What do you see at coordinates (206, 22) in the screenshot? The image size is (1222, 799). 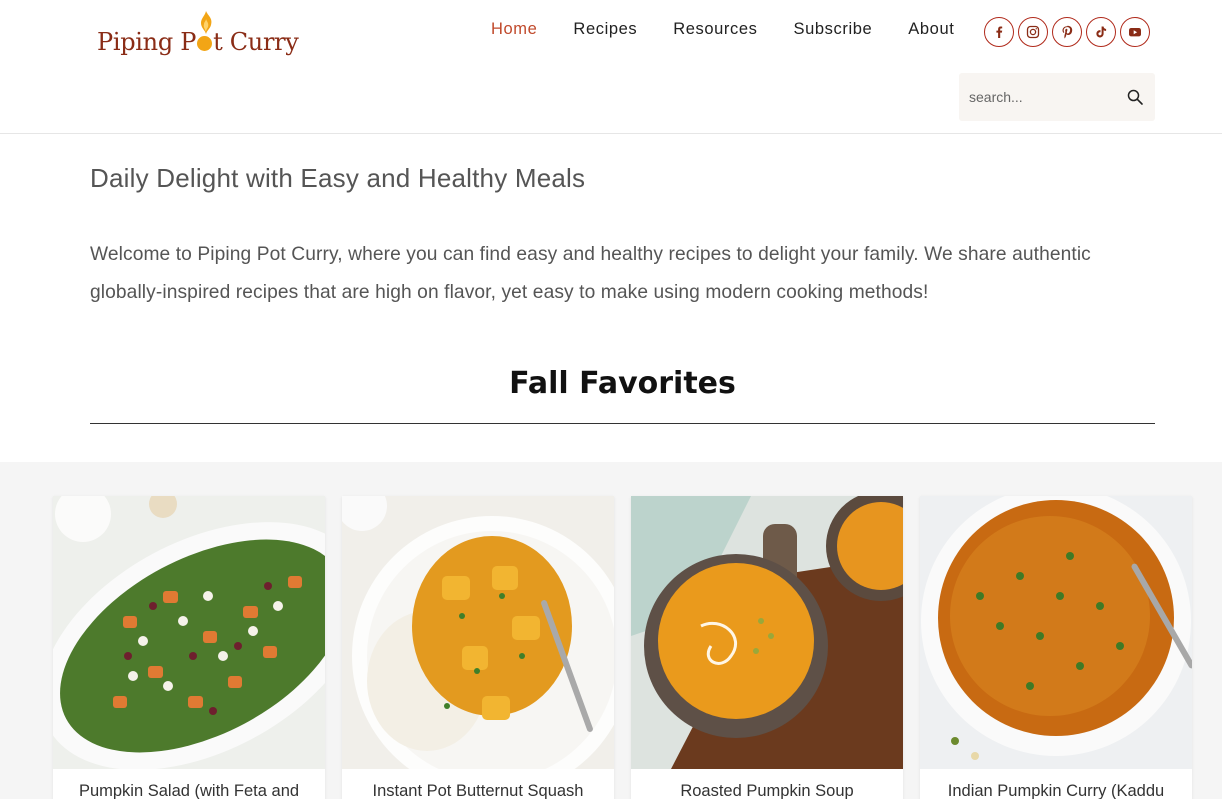 I see `flame-icon` at bounding box center [206, 22].